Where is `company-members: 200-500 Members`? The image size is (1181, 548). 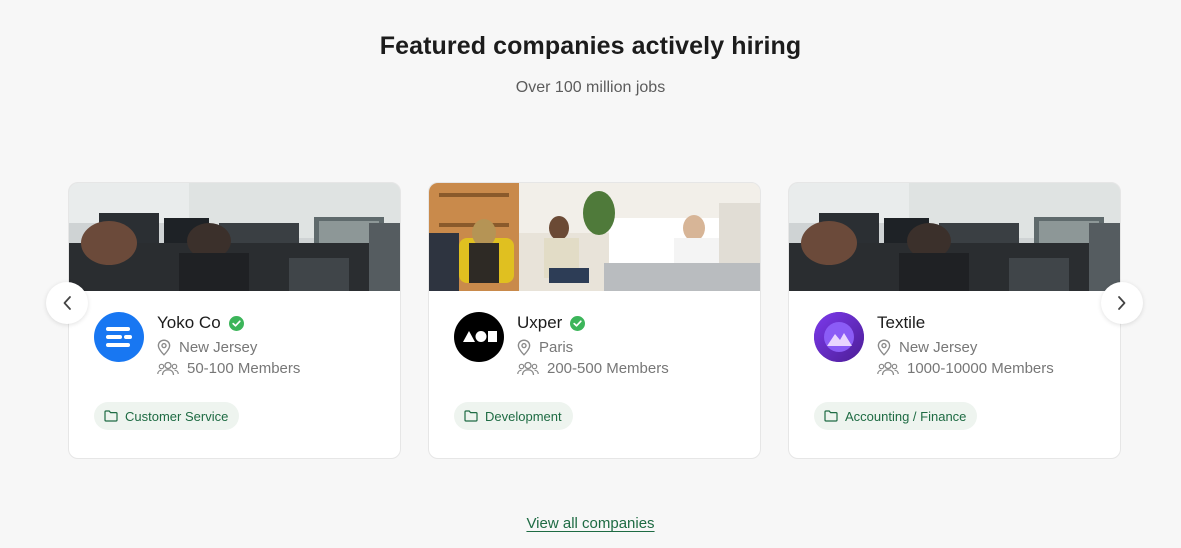
company-members: 200-500 Members is located at coordinates (593, 368).